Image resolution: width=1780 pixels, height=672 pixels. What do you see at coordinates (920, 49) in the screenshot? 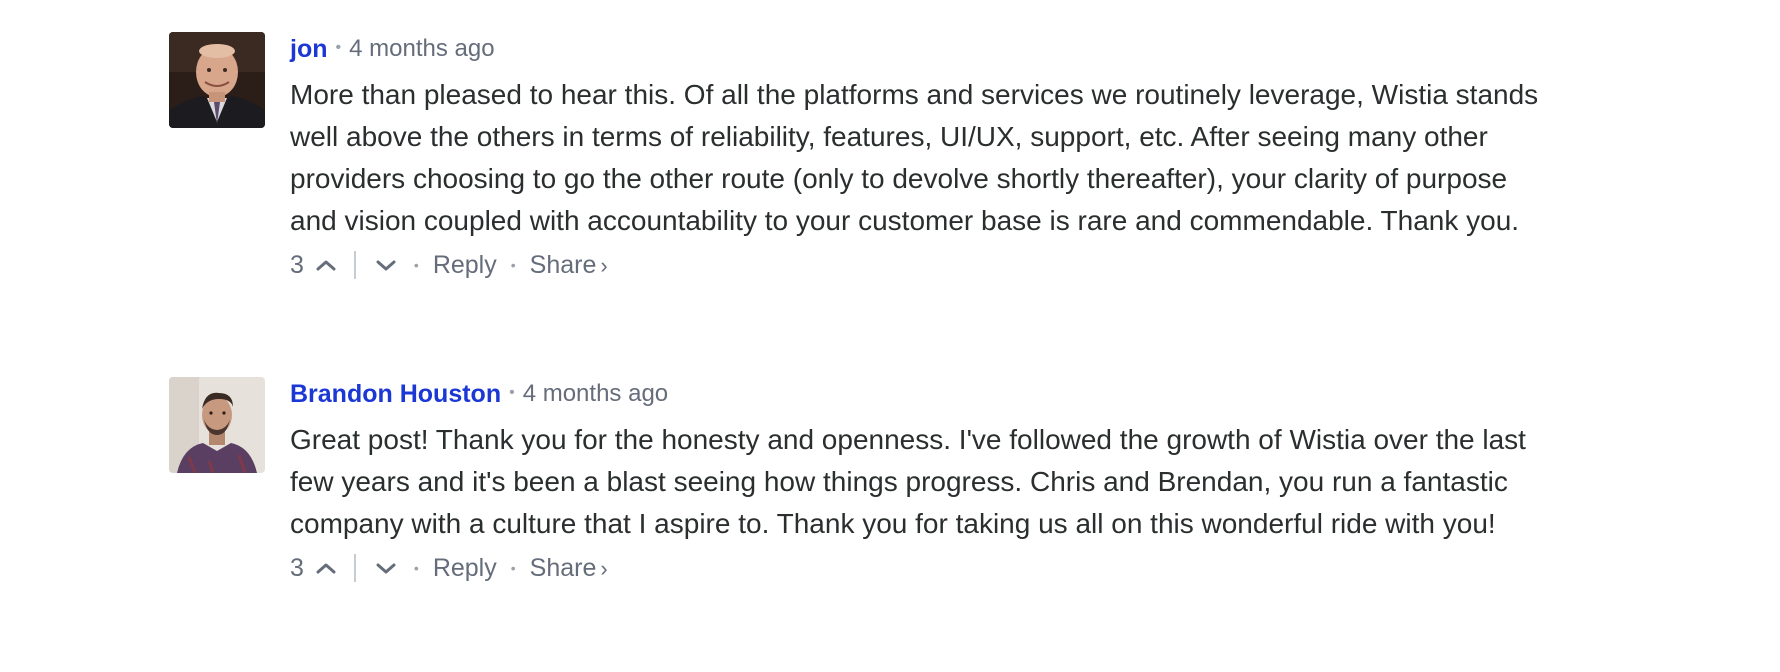
I see `comment-meta: jon • 4 months ago` at bounding box center [920, 49].